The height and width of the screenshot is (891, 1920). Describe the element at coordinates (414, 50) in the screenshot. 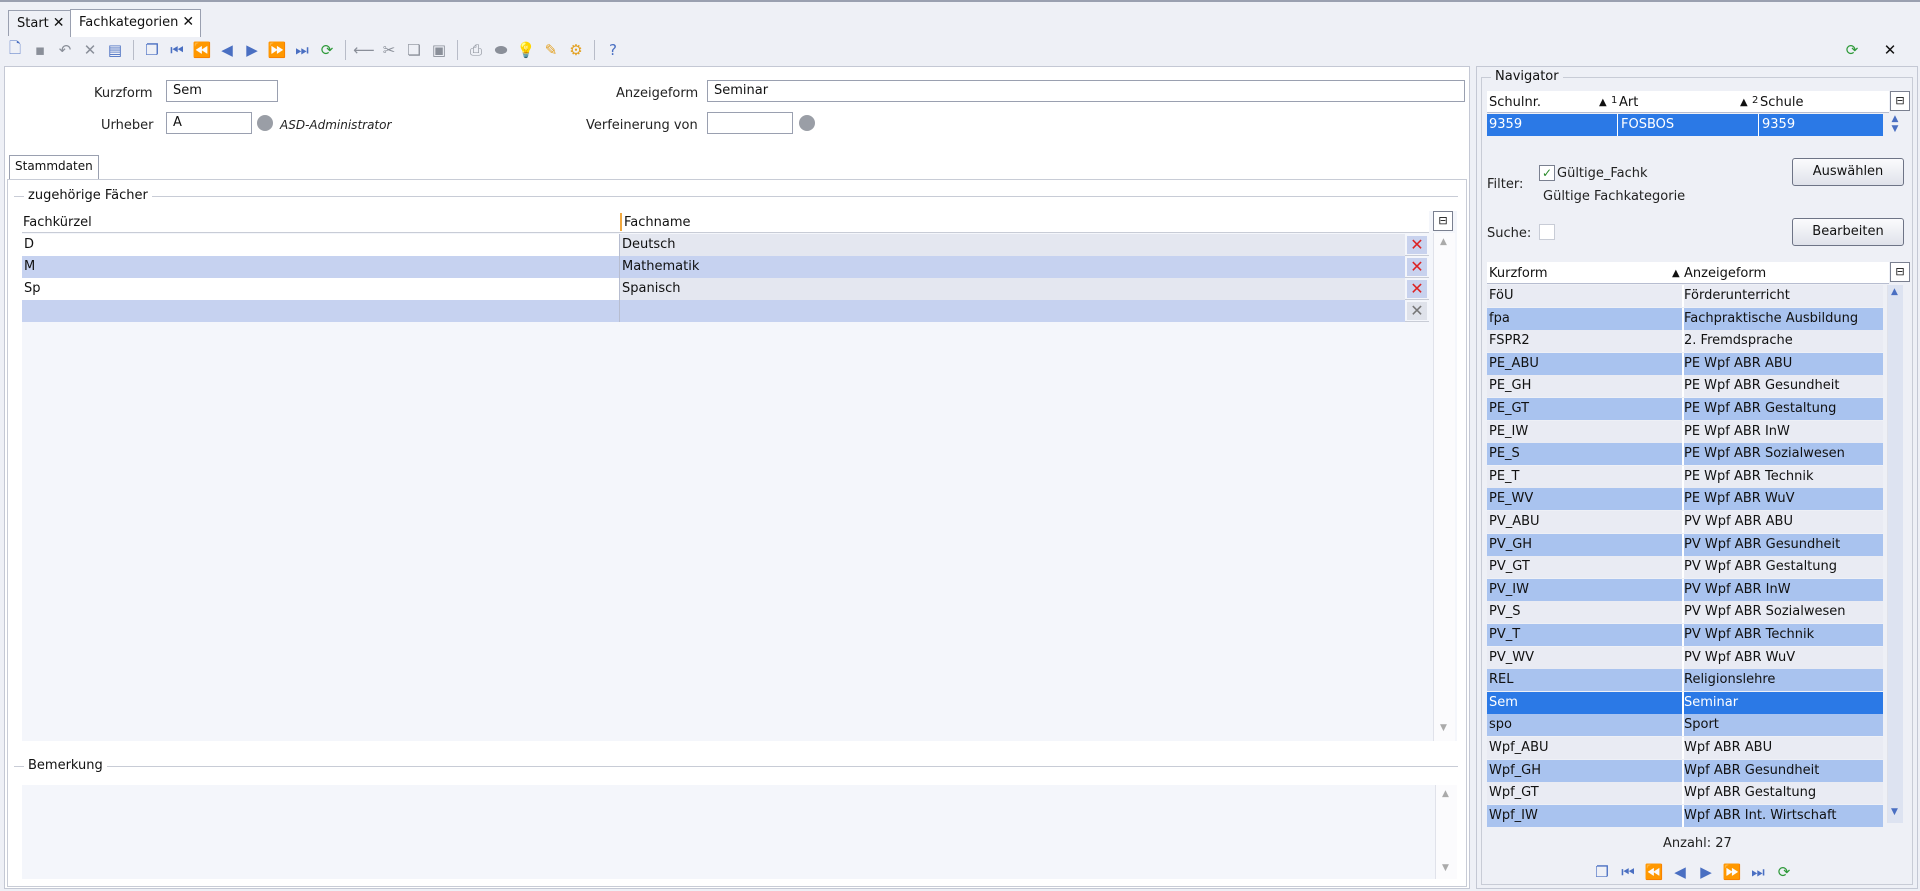

I see `copy-icon: ❏` at that location.